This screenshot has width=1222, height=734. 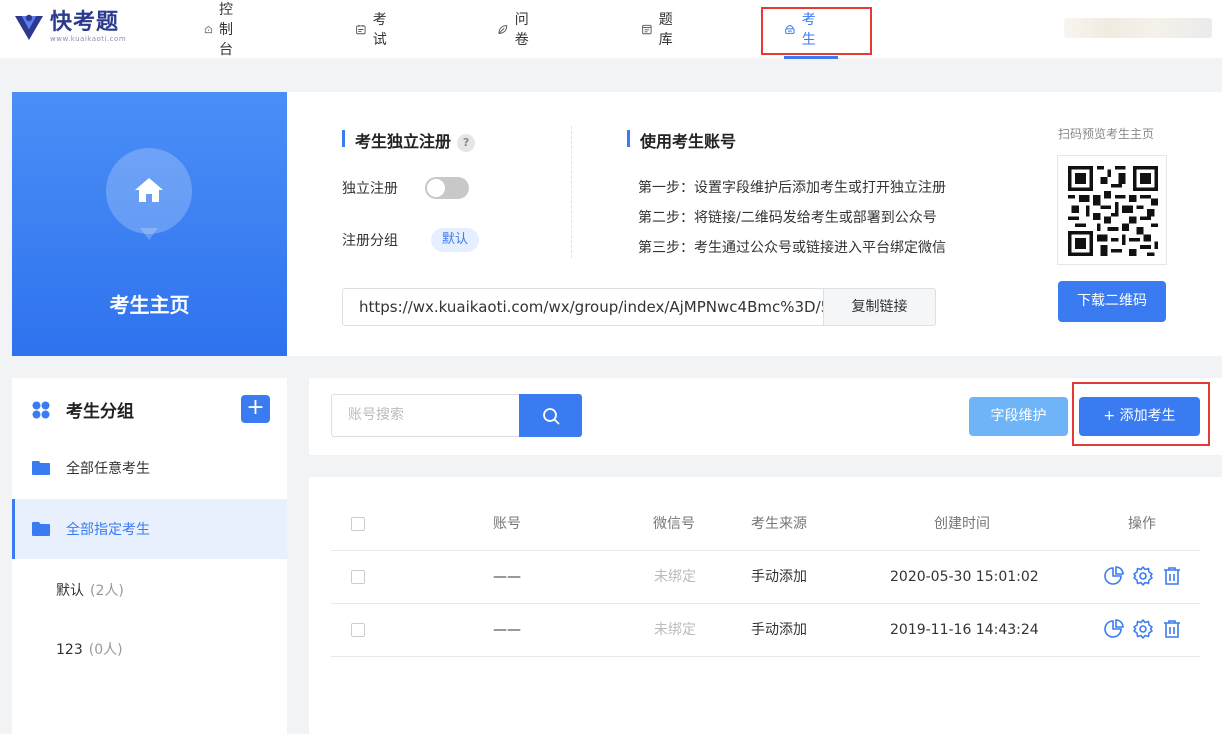 I want to click on logo-icon, so click(x=29, y=27).